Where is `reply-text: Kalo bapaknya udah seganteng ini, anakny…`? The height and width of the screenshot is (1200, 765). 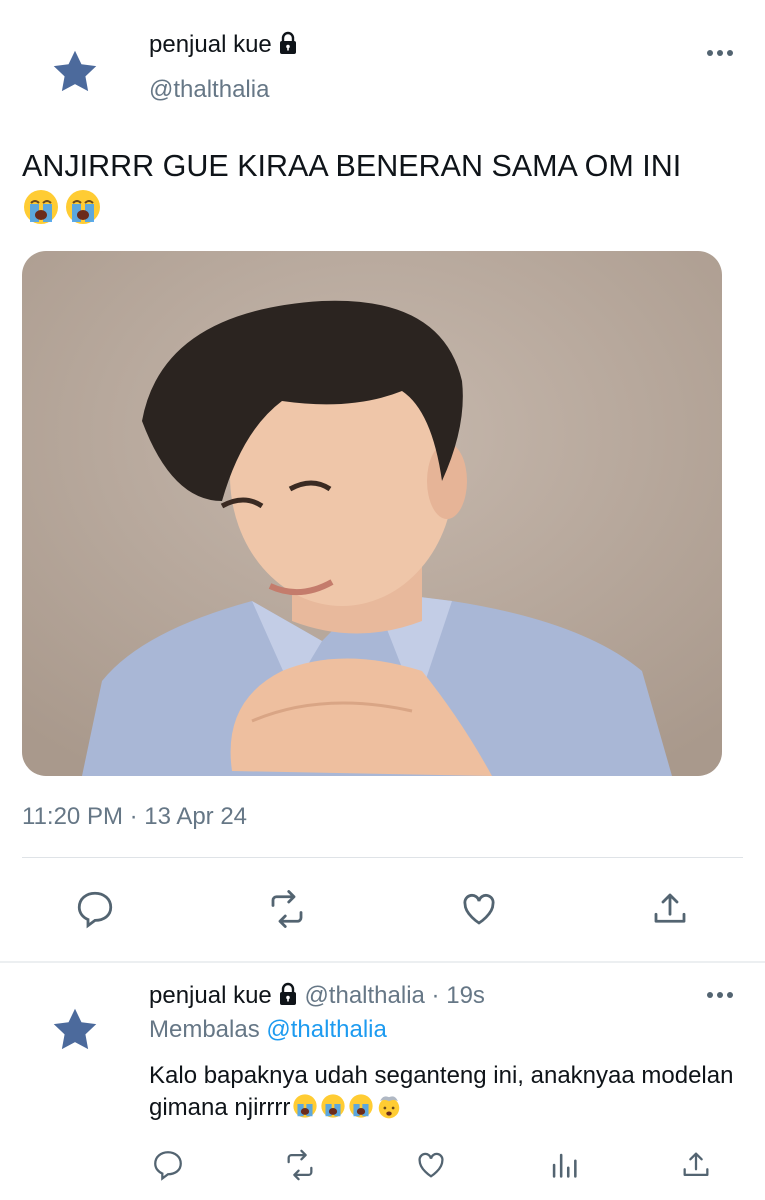
reply-text: Kalo bapaknya udah seganteng ini, anakny… is located at coordinates (441, 1091).